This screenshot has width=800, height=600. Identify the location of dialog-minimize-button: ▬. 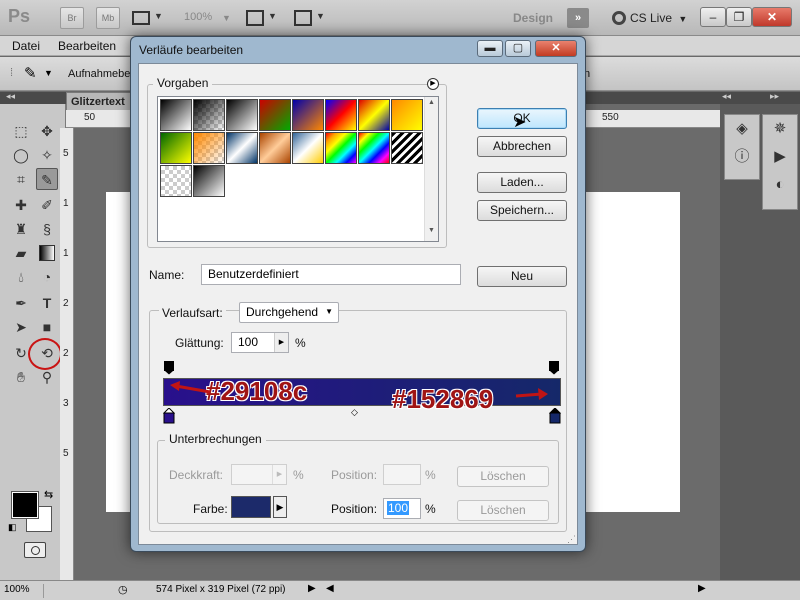
(490, 48).